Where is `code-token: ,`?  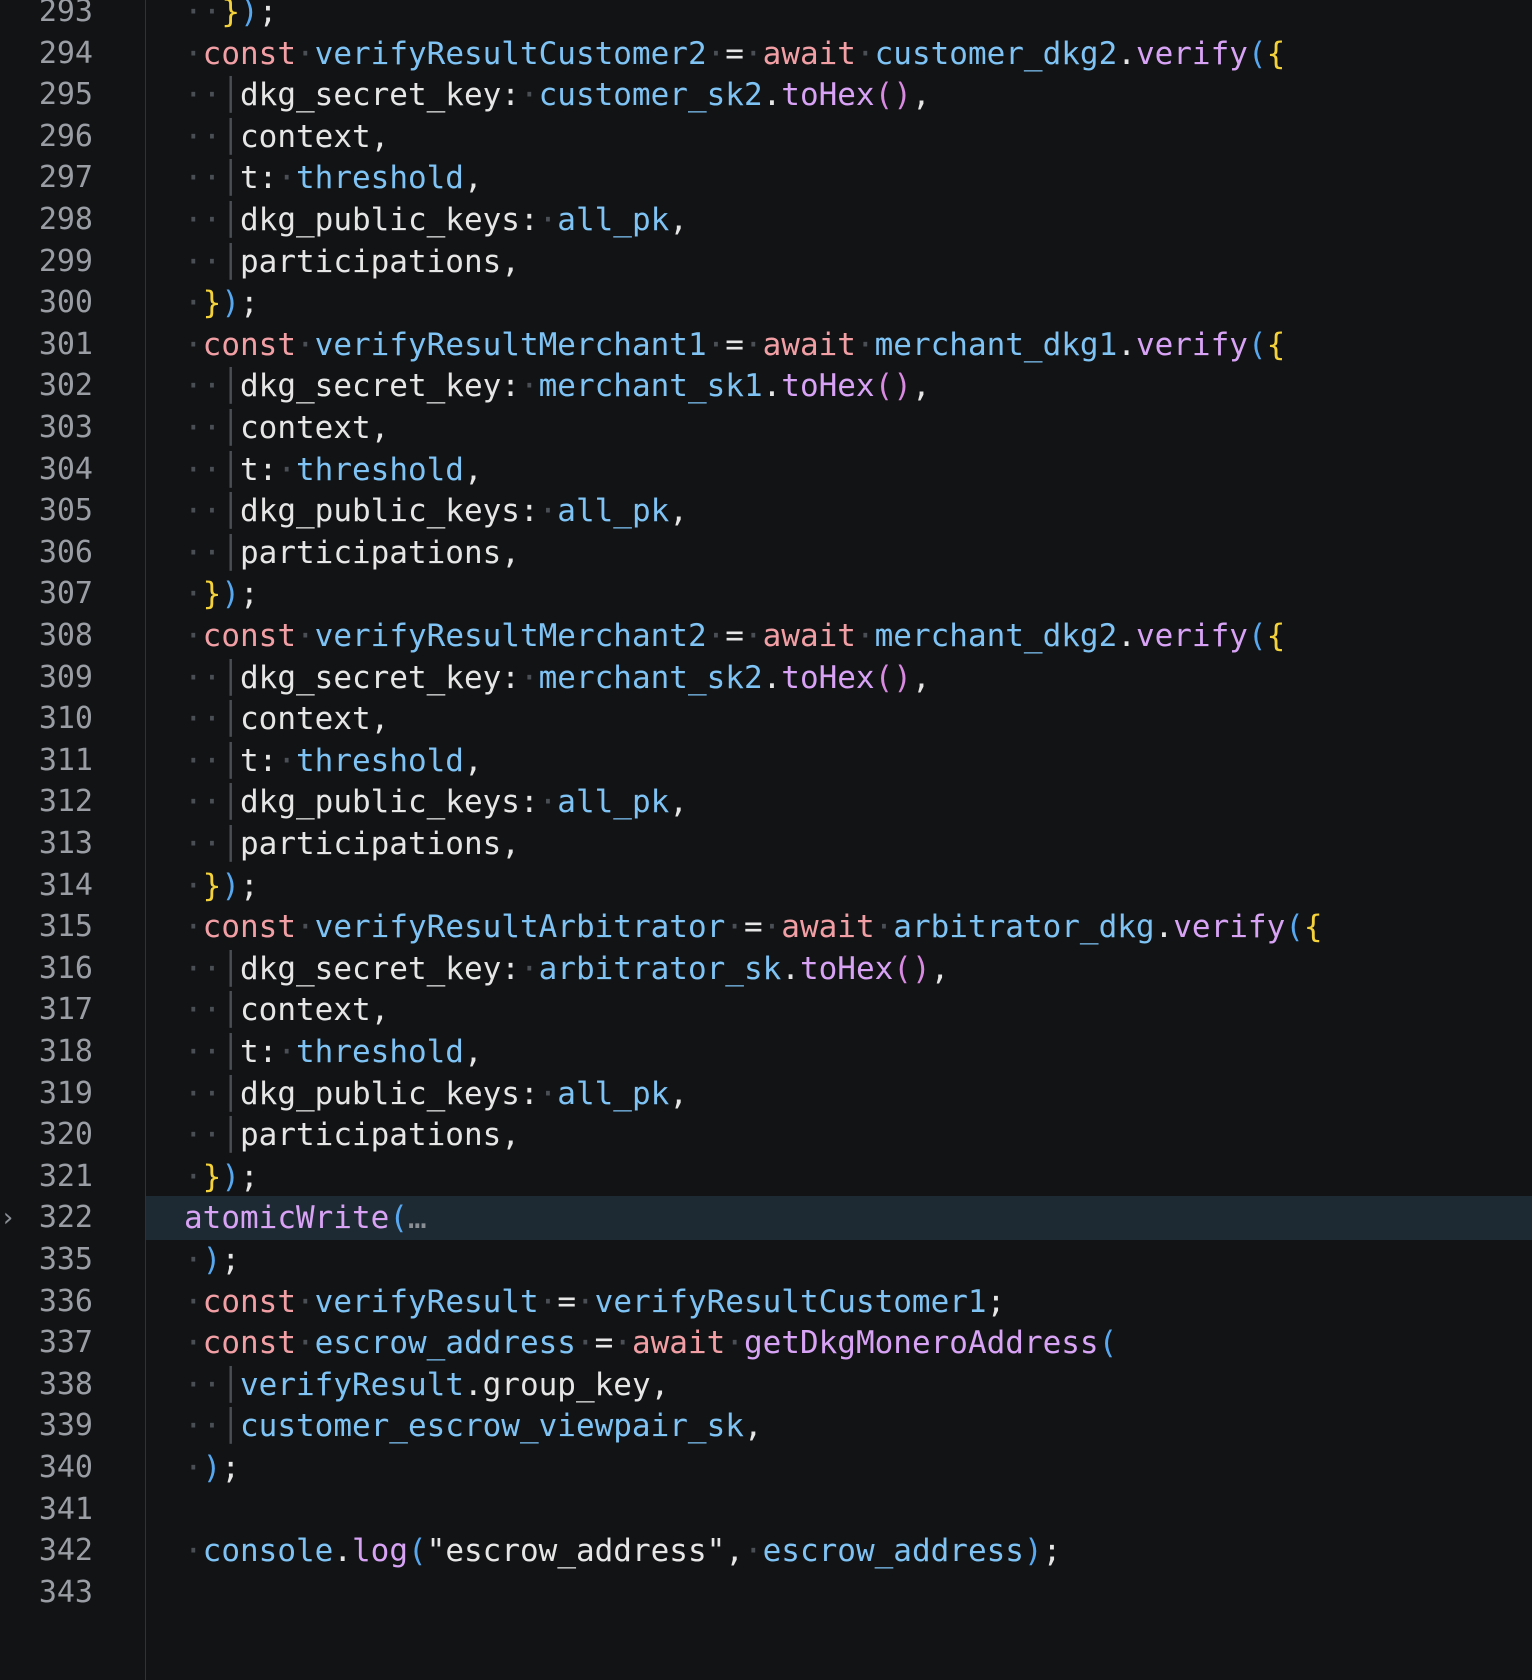
code-token: , is located at coordinates (678, 220).